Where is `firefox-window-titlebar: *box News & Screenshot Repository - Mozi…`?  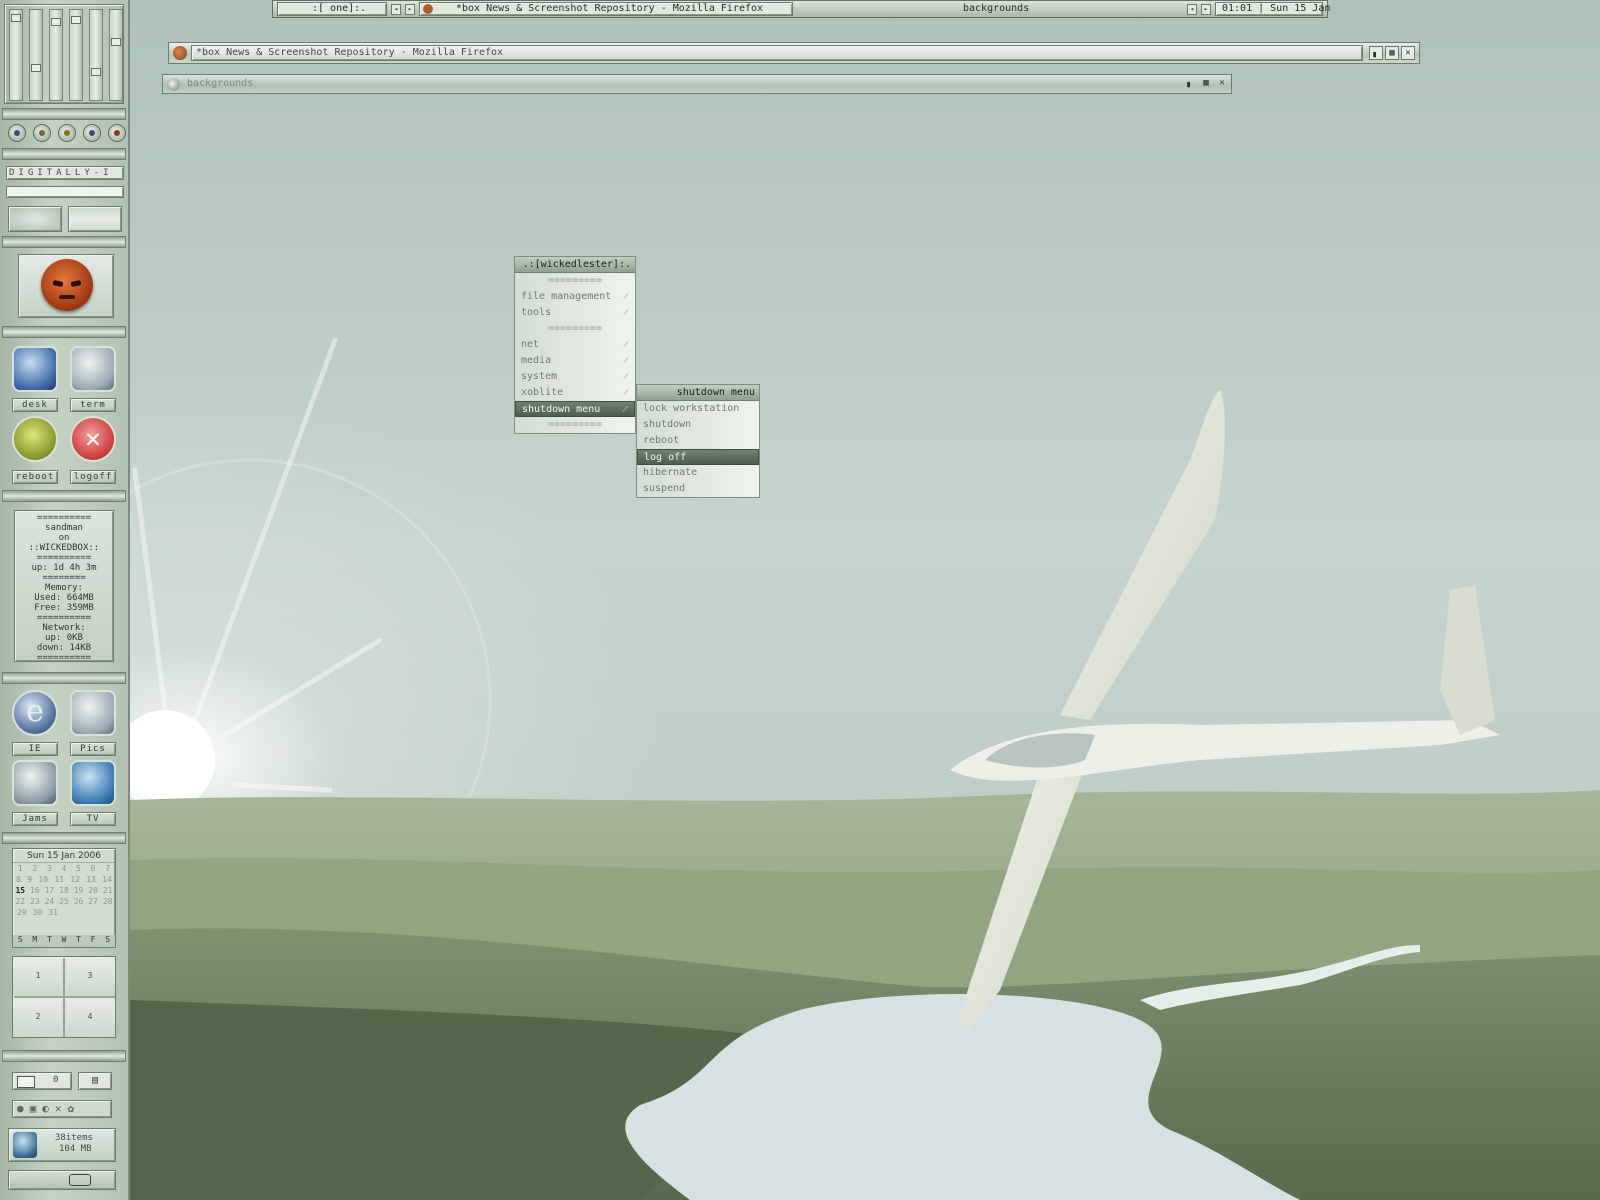
firefox-window-titlebar: *box News & Screenshot Repository - Mozi… is located at coordinates (794, 53).